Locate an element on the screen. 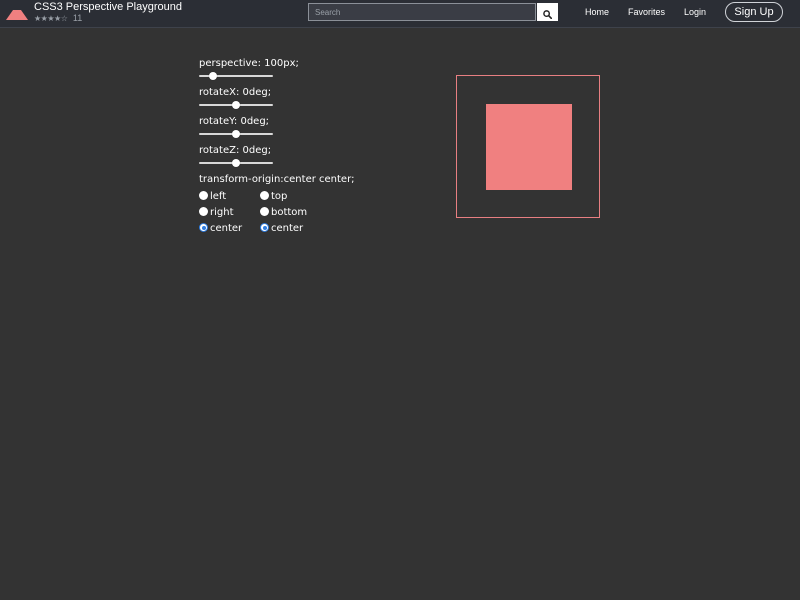  search-box is located at coordinates (422, 12).